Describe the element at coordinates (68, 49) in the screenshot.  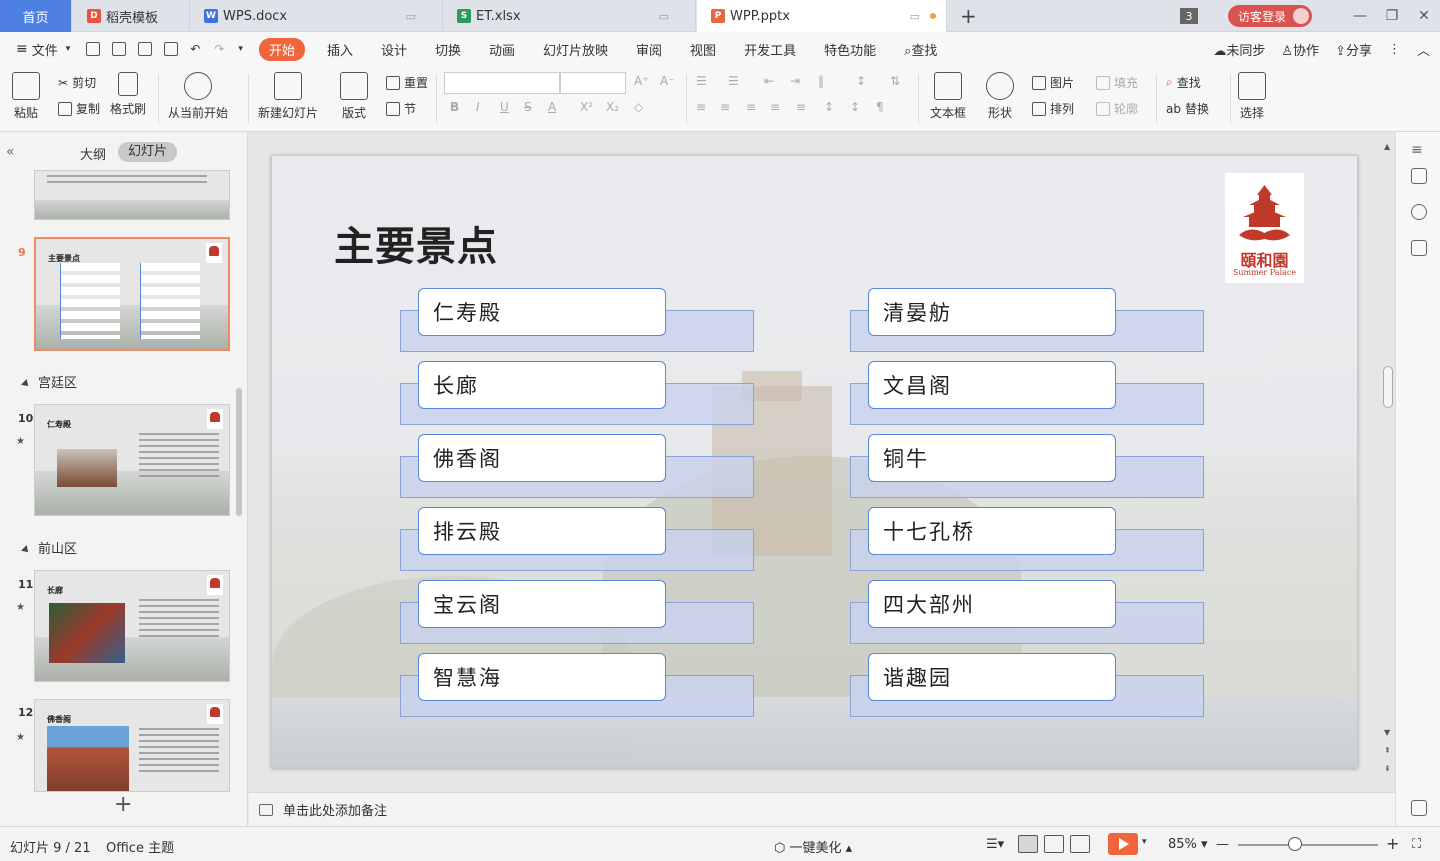
I see `chevron-down-icon: ▾` at that location.